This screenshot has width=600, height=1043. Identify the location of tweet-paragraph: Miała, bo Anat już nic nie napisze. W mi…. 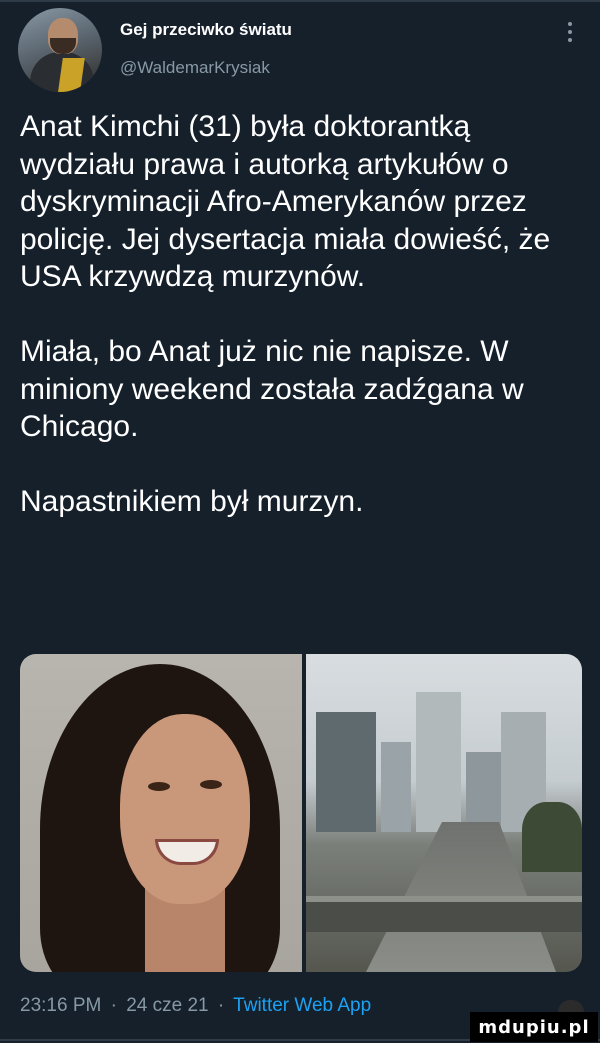
(272, 389).